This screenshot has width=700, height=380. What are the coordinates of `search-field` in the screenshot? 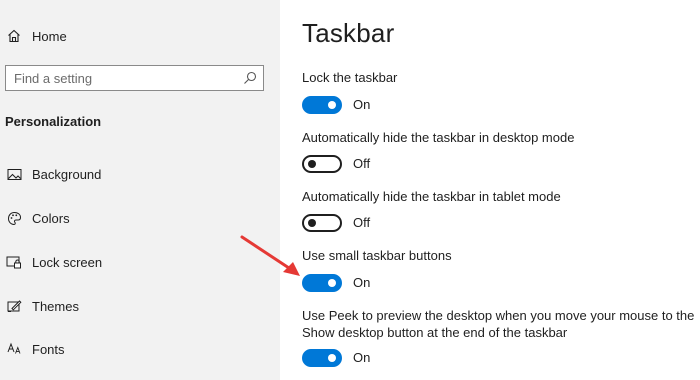 It's located at (134, 78).